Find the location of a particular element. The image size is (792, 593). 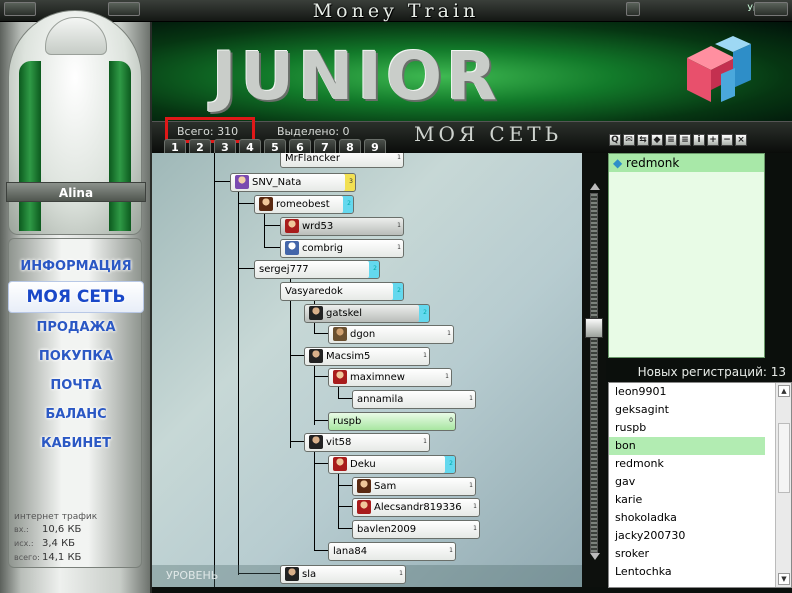

menu-item: ПРОДАЖА is located at coordinates (76, 327).